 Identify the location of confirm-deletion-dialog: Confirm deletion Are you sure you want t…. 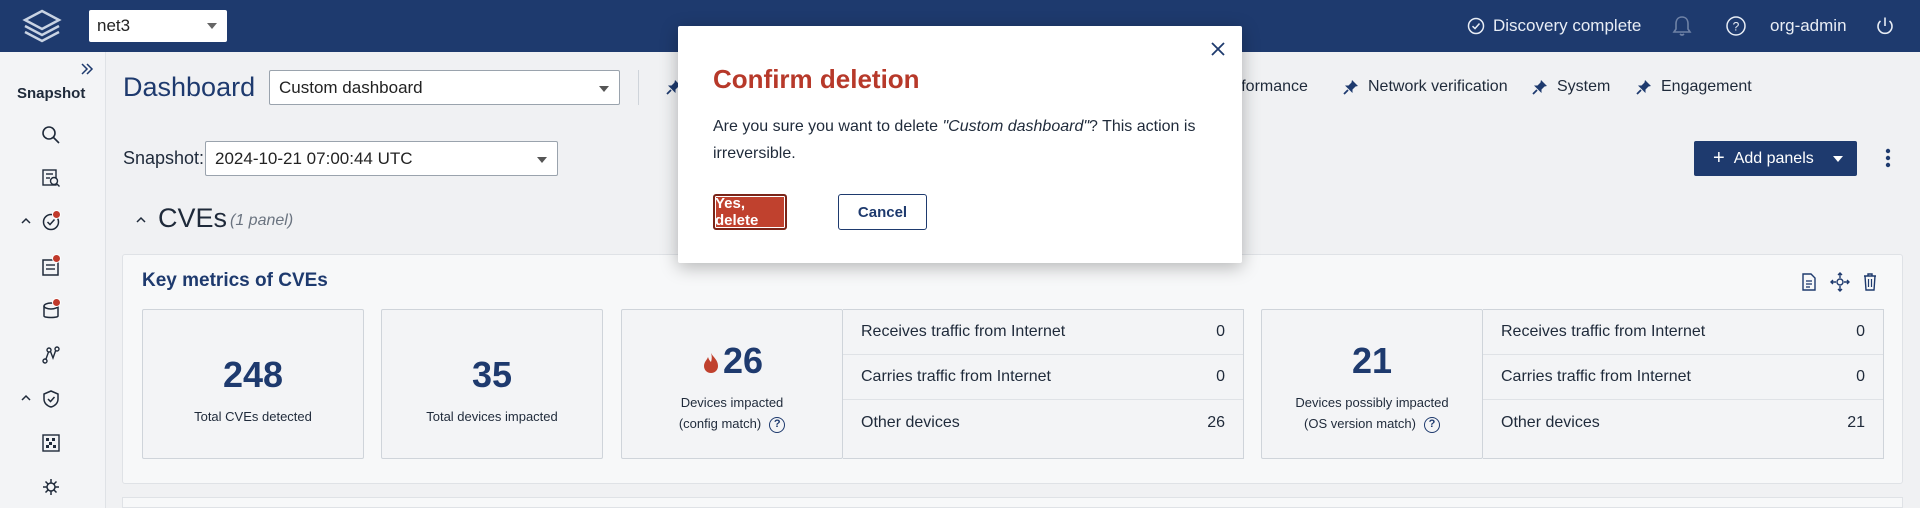
(960, 144).